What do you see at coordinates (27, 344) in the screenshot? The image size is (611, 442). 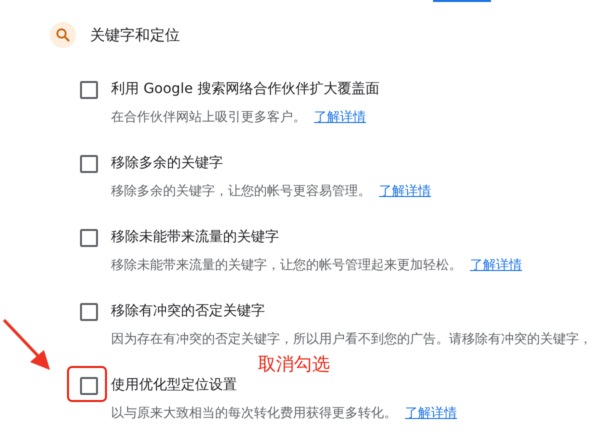 I see `arrow-annotation` at bounding box center [27, 344].